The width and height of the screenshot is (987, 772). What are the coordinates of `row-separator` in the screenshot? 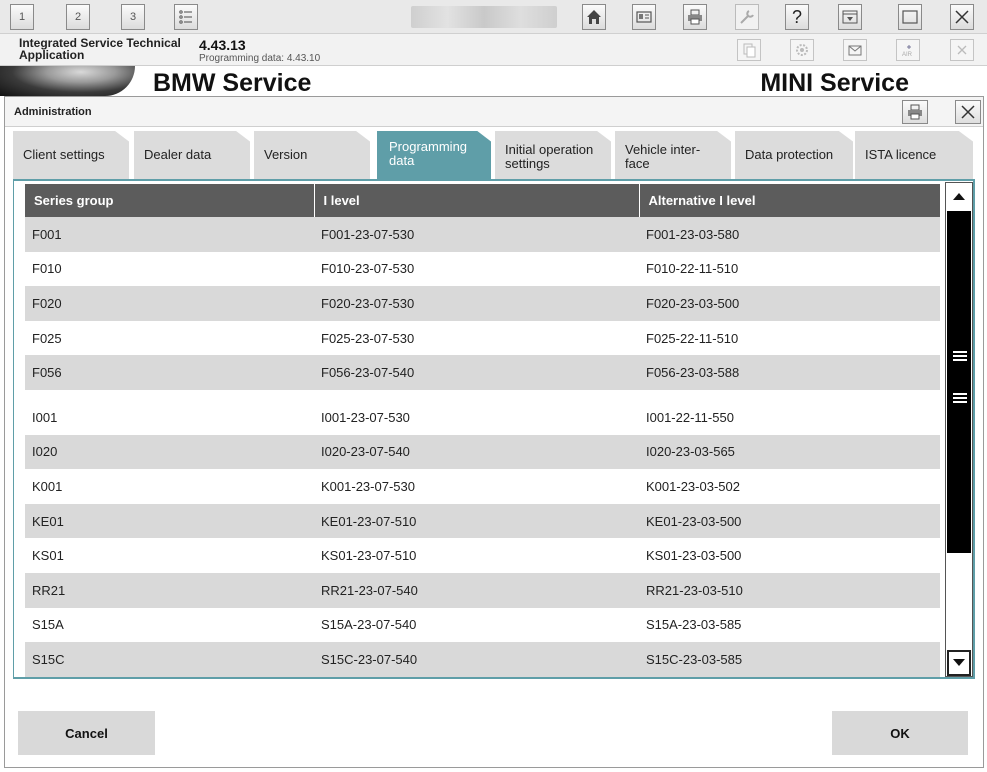 It's located at (482, 394).